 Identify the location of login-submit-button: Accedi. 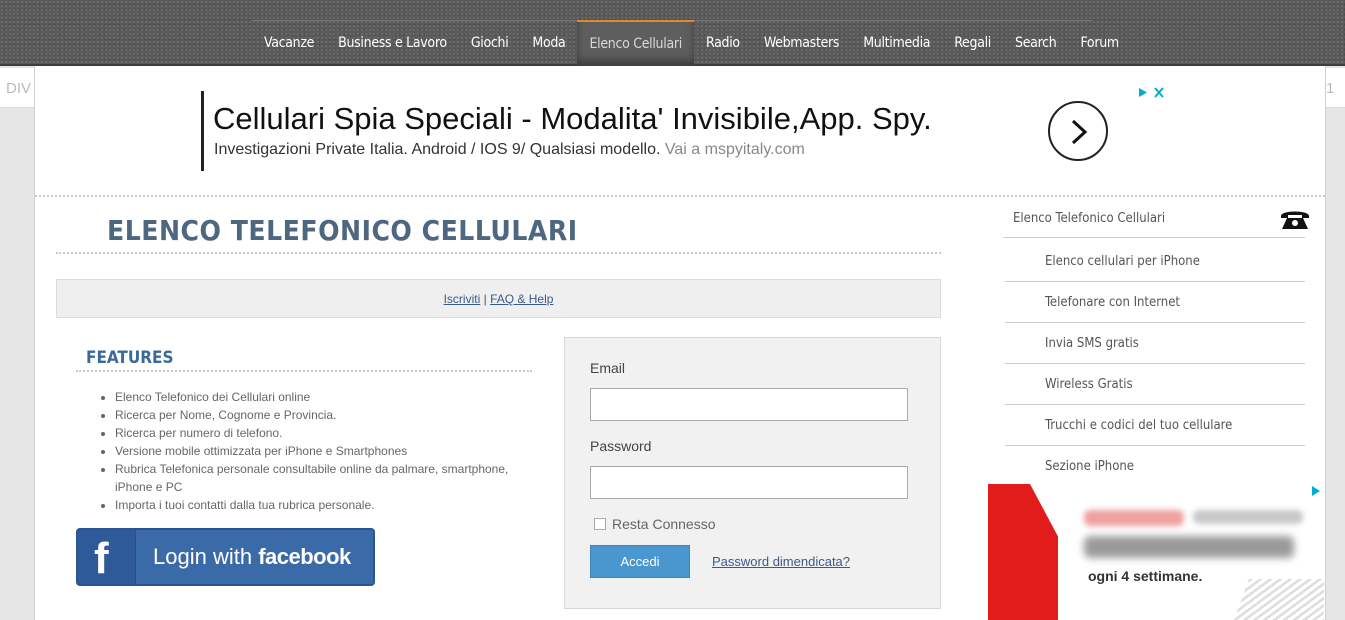
(640, 561).